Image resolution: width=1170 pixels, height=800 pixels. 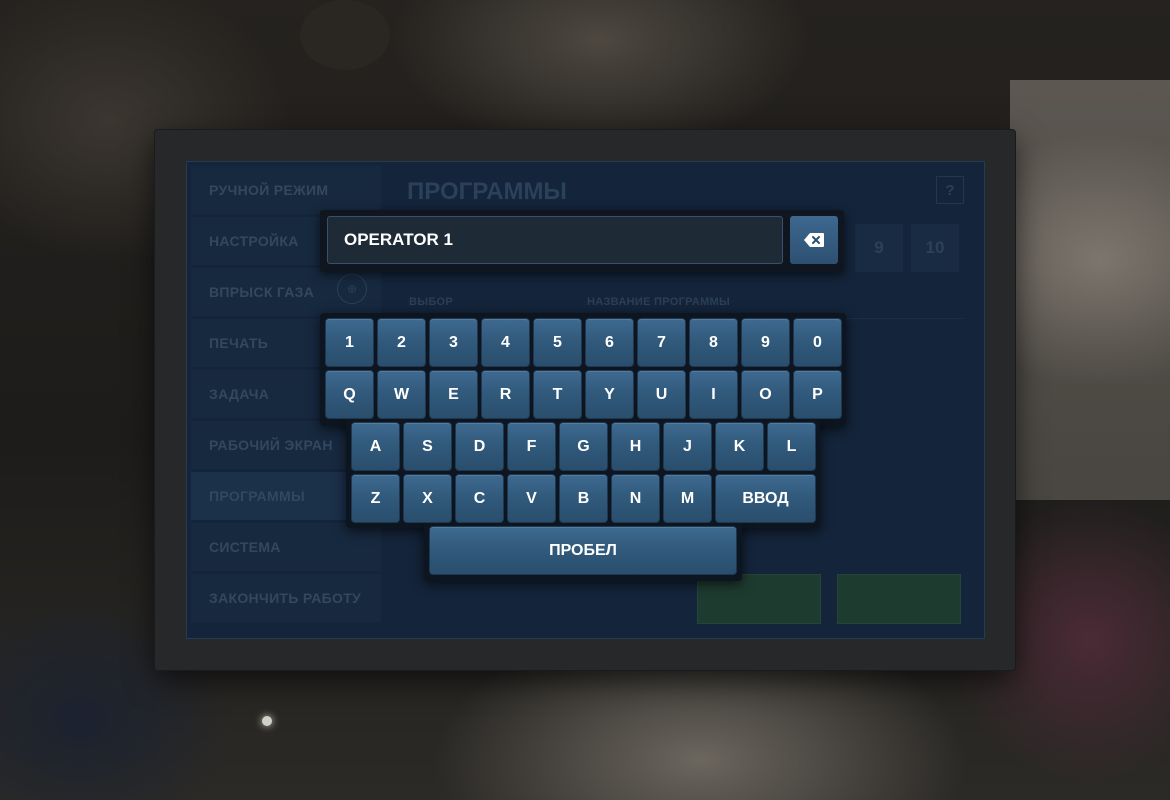 What do you see at coordinates (635, 446) in the screenshot?
I see `key-h: H` at bounding box center [635, 446].